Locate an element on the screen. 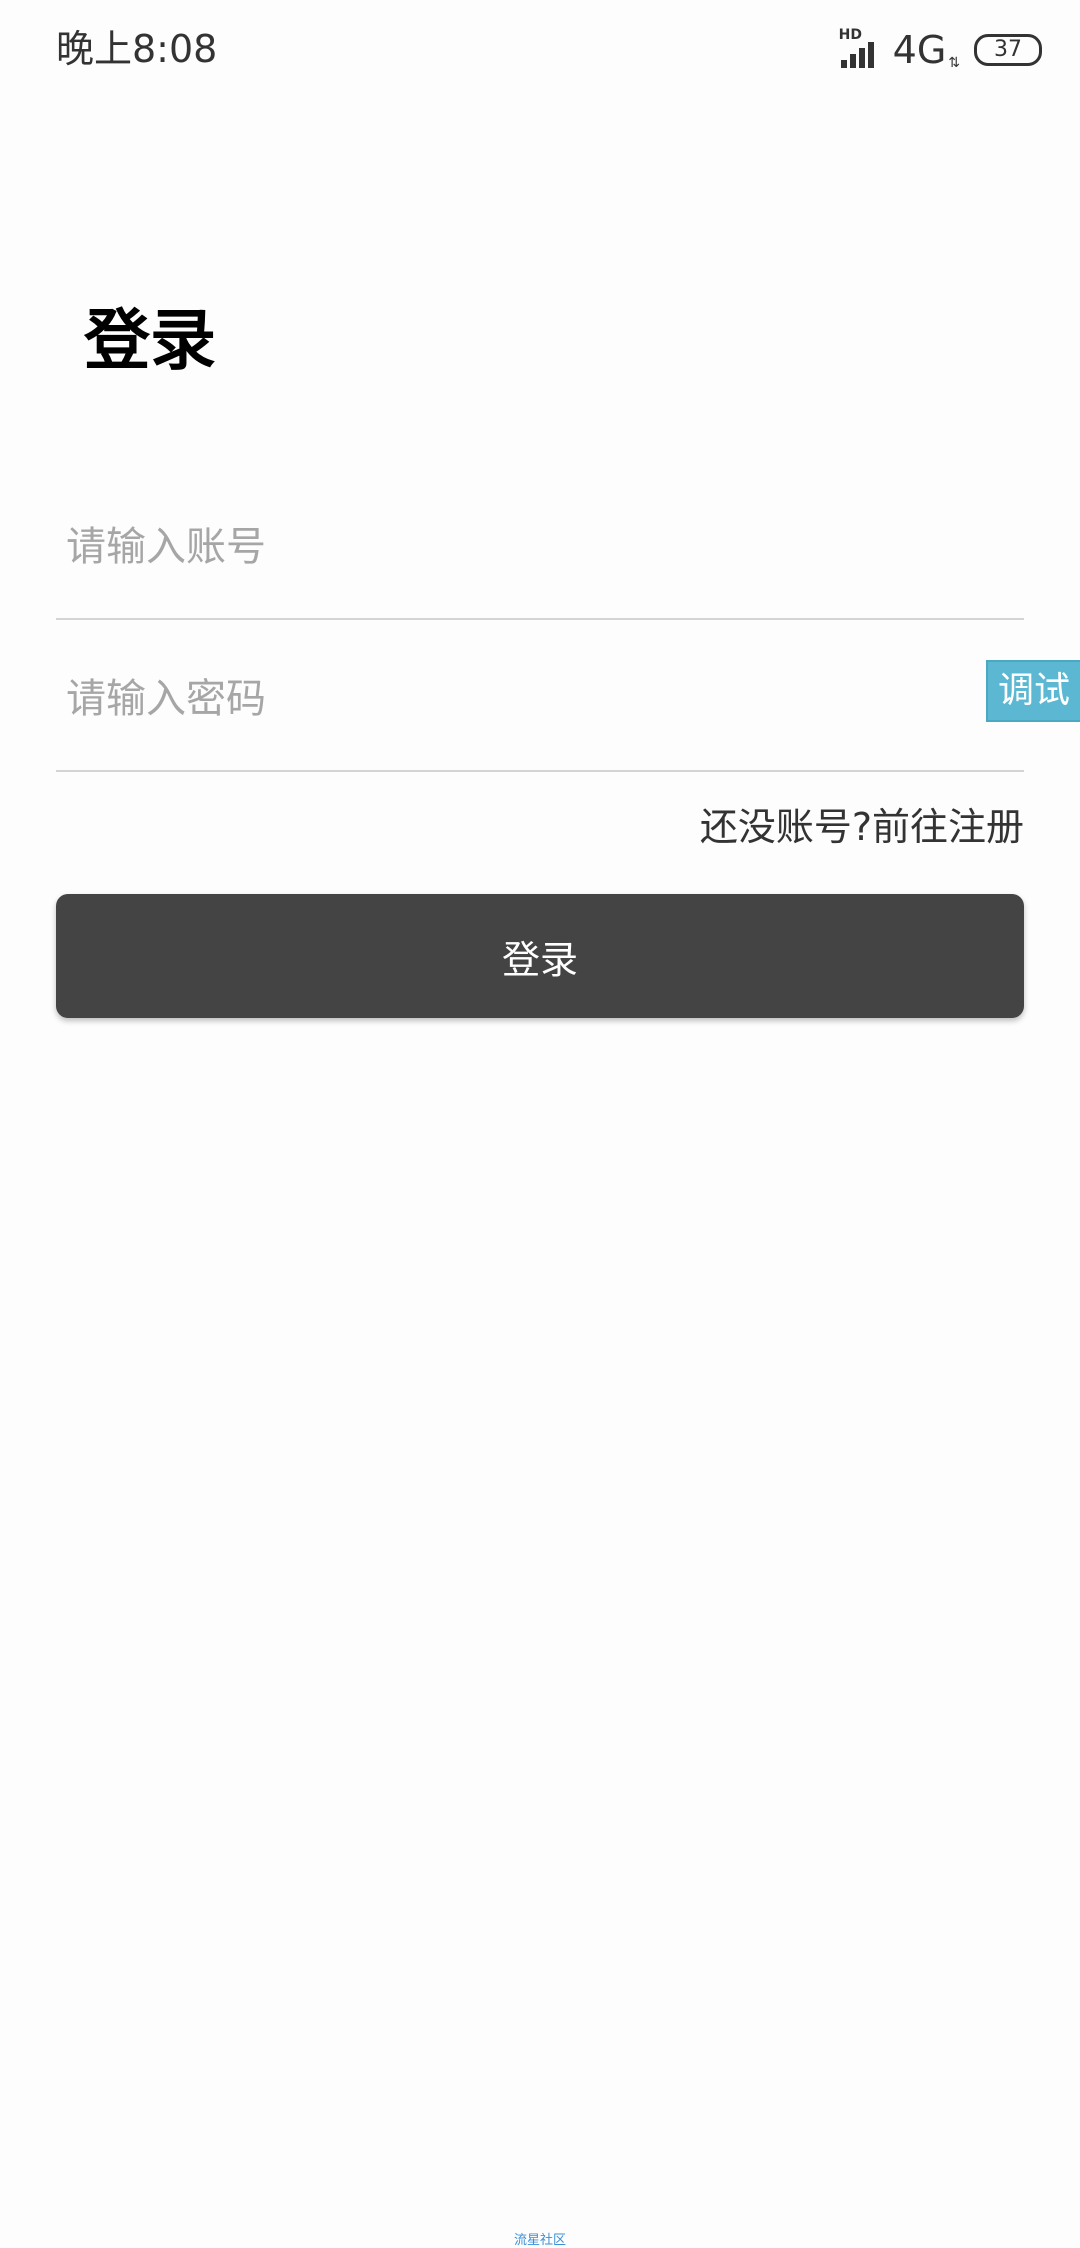  battery-level: 37 is located at coordinates (1008, 49).